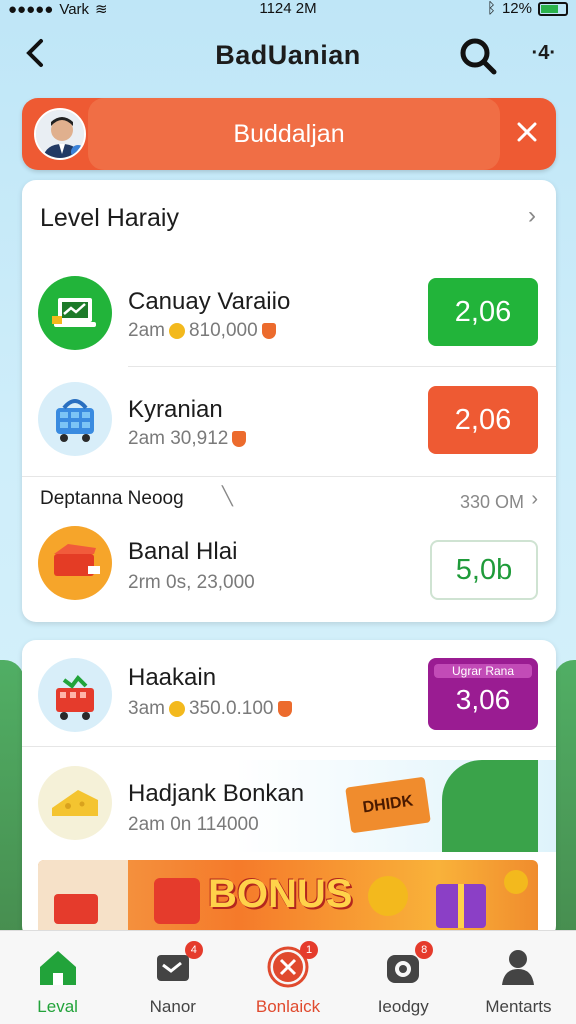 The image size is (576, 1024). I want to click on home-icon, so click(57, 968).